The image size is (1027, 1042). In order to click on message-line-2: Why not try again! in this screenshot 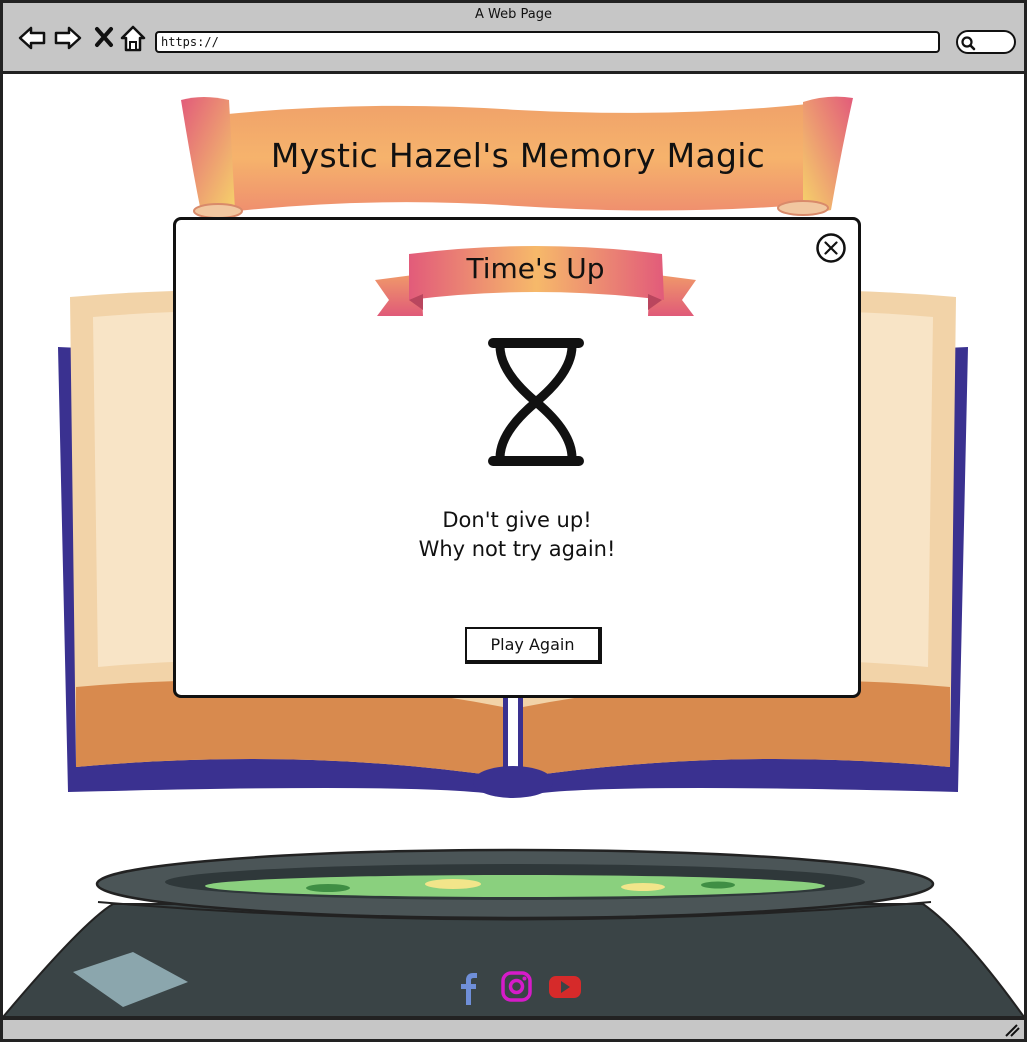, I will do `click(517, 549)`.